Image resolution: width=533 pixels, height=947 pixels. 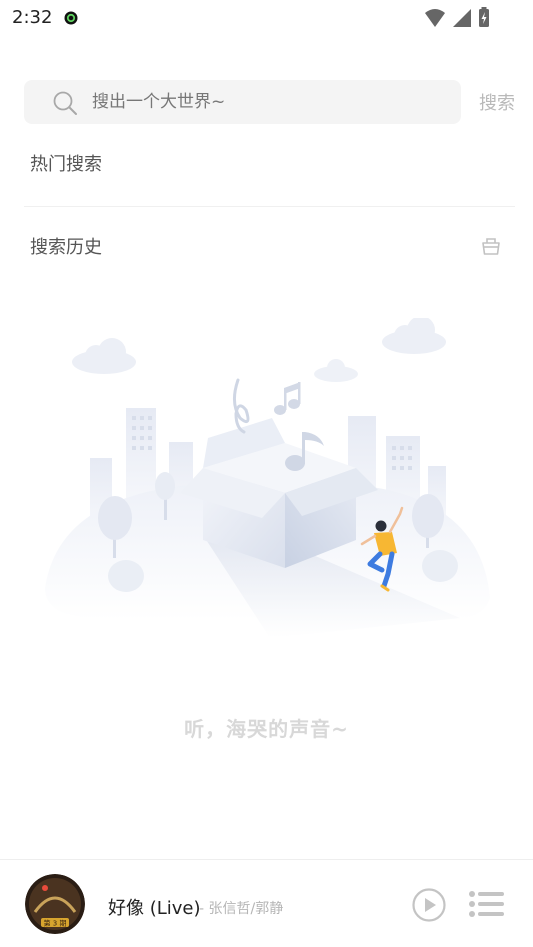 I want to click on search-box, so click(x=242, y=102).